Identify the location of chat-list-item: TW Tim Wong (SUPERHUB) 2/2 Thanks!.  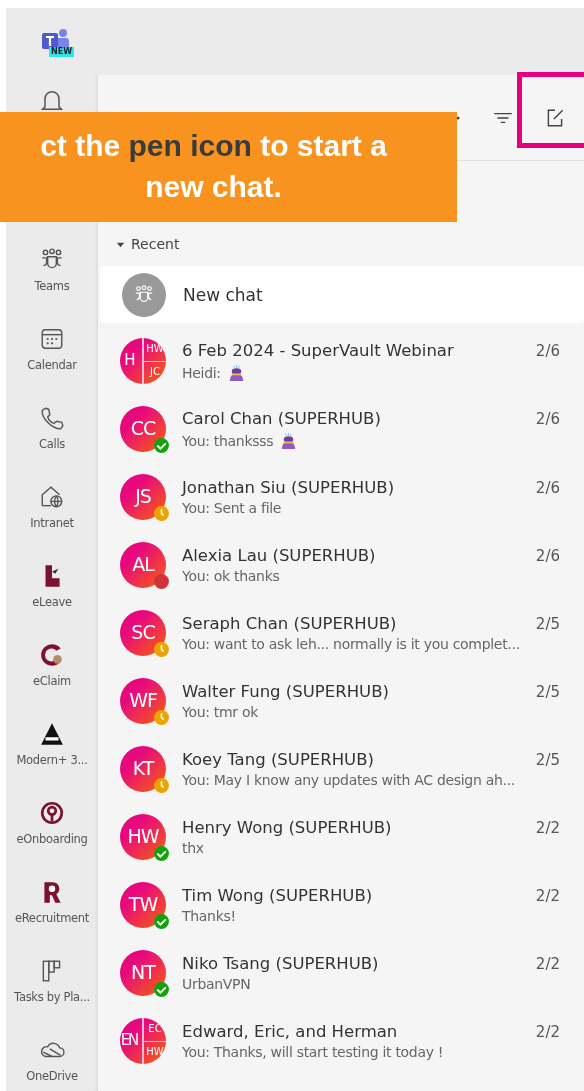
(341, 905).